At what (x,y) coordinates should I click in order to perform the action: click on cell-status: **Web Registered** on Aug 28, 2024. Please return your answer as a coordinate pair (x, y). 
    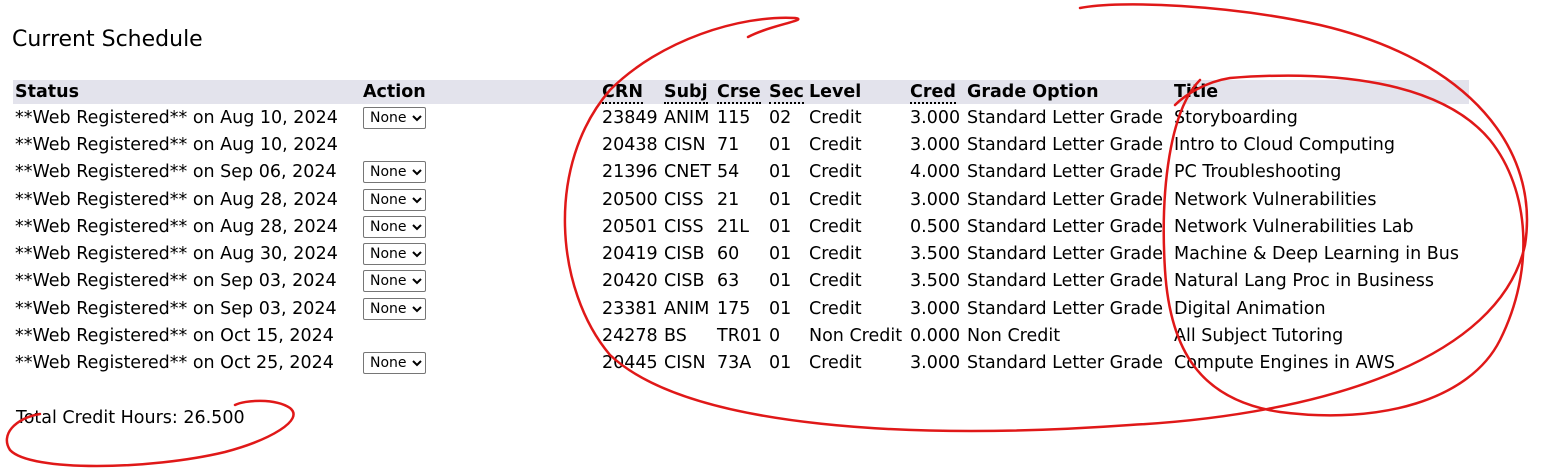
    Looking at the image, I should click on (176, 226).